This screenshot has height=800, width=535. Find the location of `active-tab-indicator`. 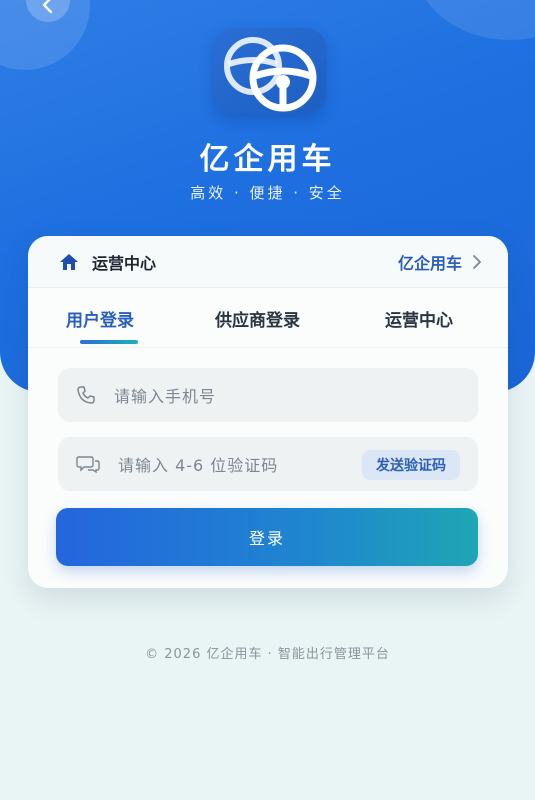

active-tab-indicator is located at coordinates (109, 342).